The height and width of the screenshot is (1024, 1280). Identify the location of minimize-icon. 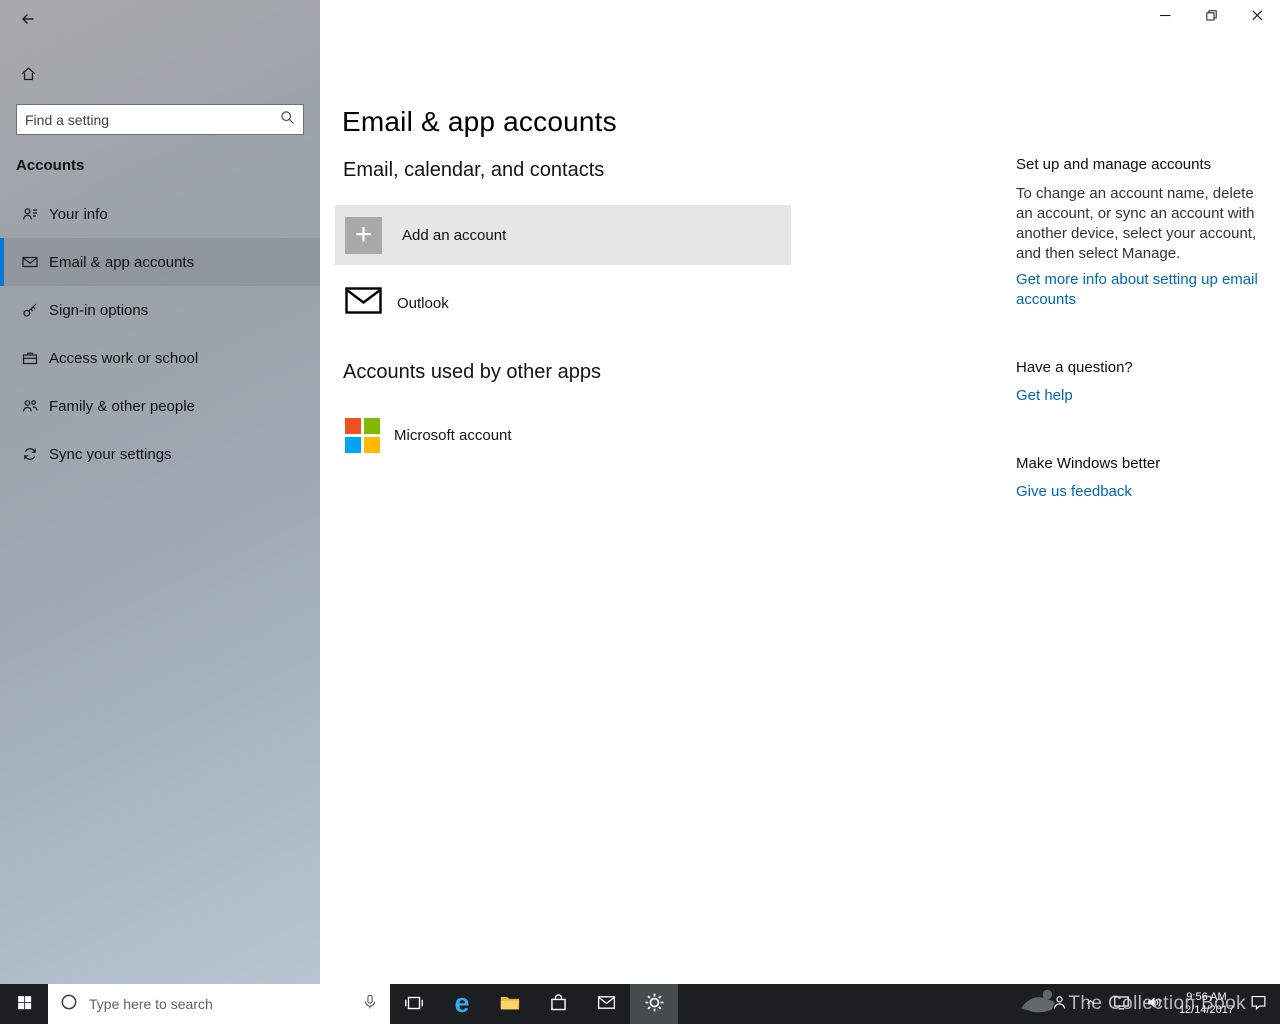
(1165, 16).